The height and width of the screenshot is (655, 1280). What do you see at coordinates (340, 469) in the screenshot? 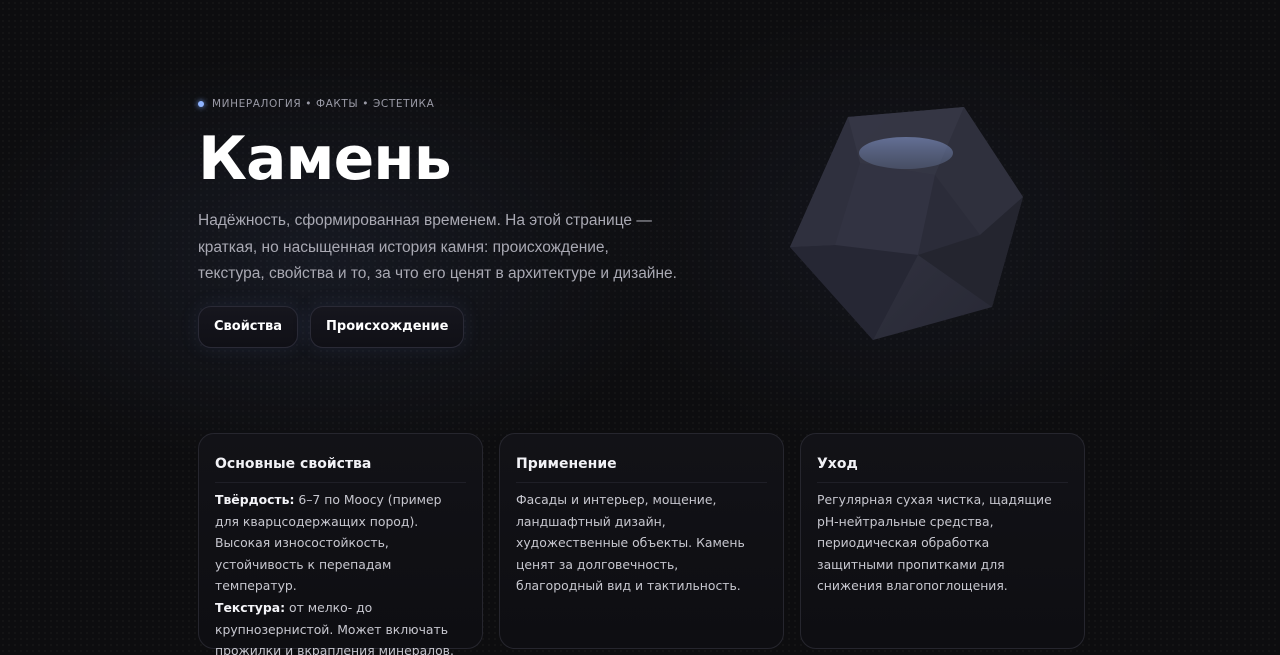
I see `card-title: Основные свойства` at bounding box center [340, 469].